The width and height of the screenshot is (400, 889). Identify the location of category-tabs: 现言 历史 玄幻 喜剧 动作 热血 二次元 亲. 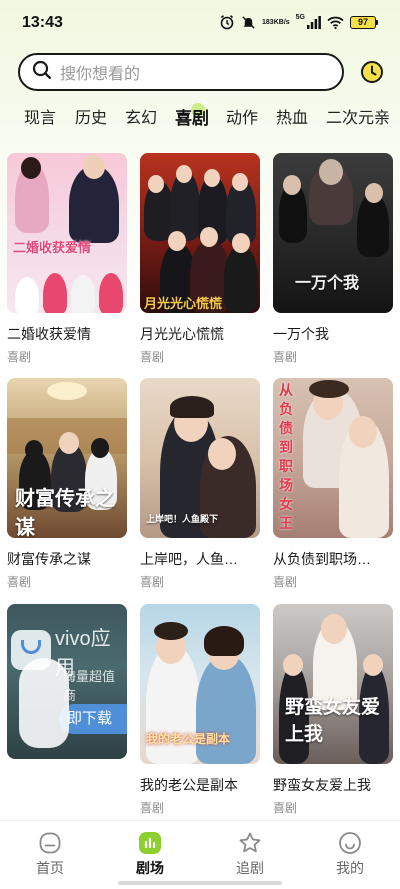
(200, 117).